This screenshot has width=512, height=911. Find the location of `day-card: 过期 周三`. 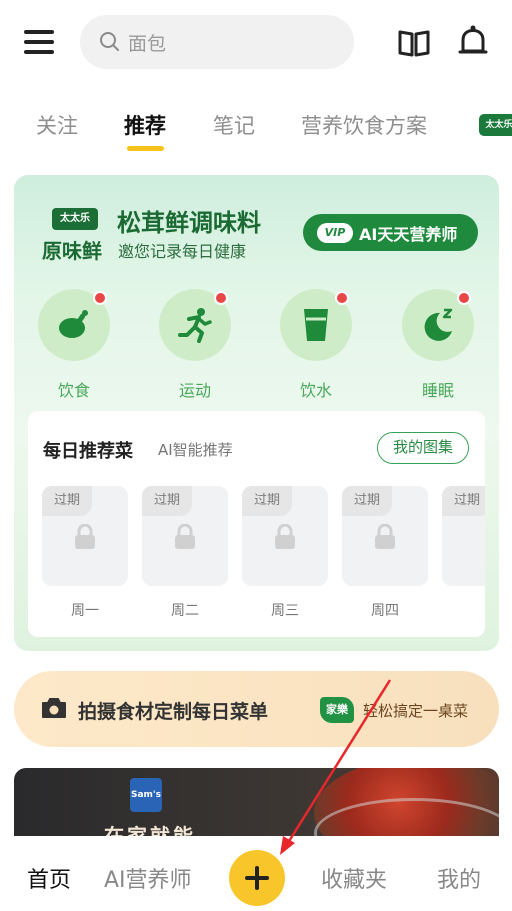

day-card: 过期 周三 is located at coordinates (285, 553).